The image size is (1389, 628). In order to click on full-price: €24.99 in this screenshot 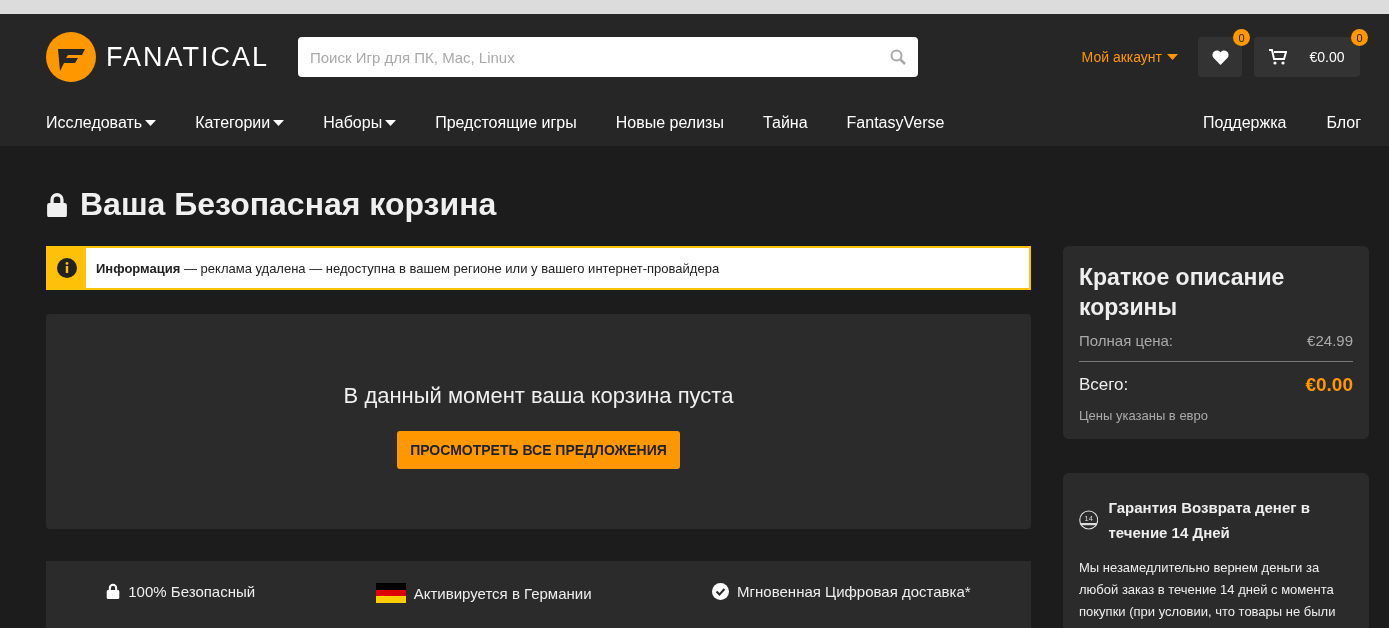, I will do `click(1330, 340)`.